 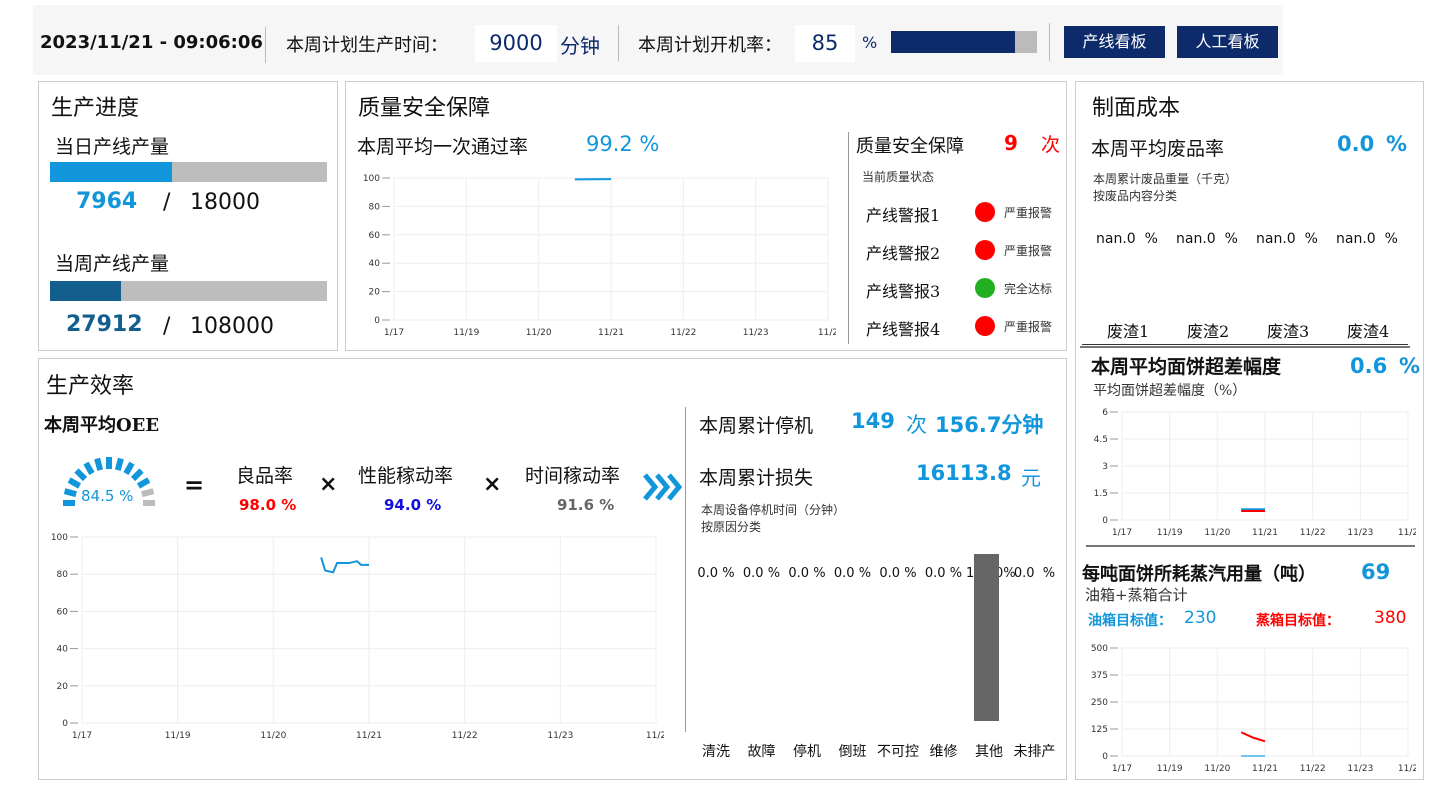 I want to click on waste-rate-label: 本周平均废品率, so click(x=1158, y=149).